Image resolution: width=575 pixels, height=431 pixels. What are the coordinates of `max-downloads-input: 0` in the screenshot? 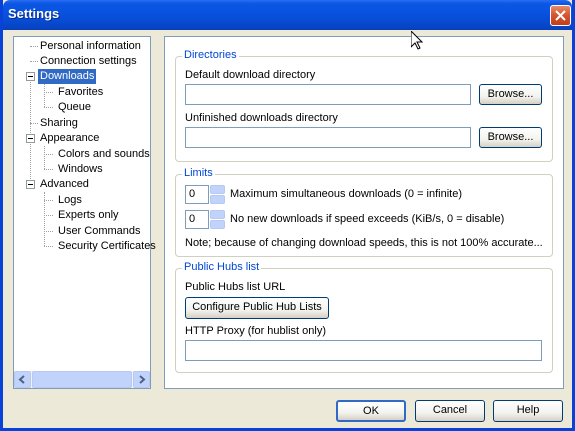 It's located at (197, 194).